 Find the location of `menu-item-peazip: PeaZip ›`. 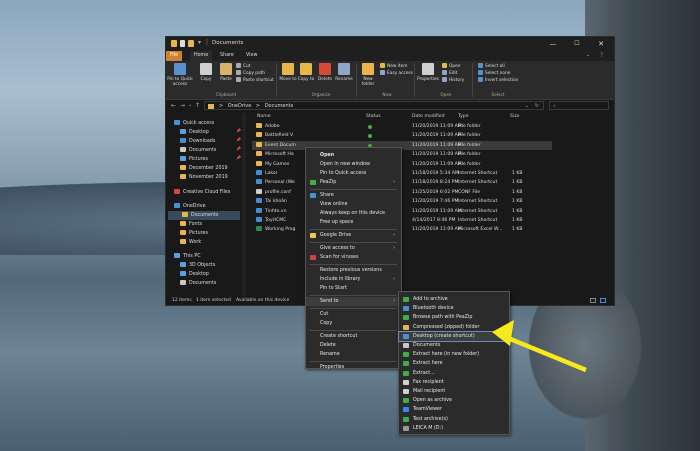

menu-item-peazip: PeaZip › is located at coordinates (352, 182).